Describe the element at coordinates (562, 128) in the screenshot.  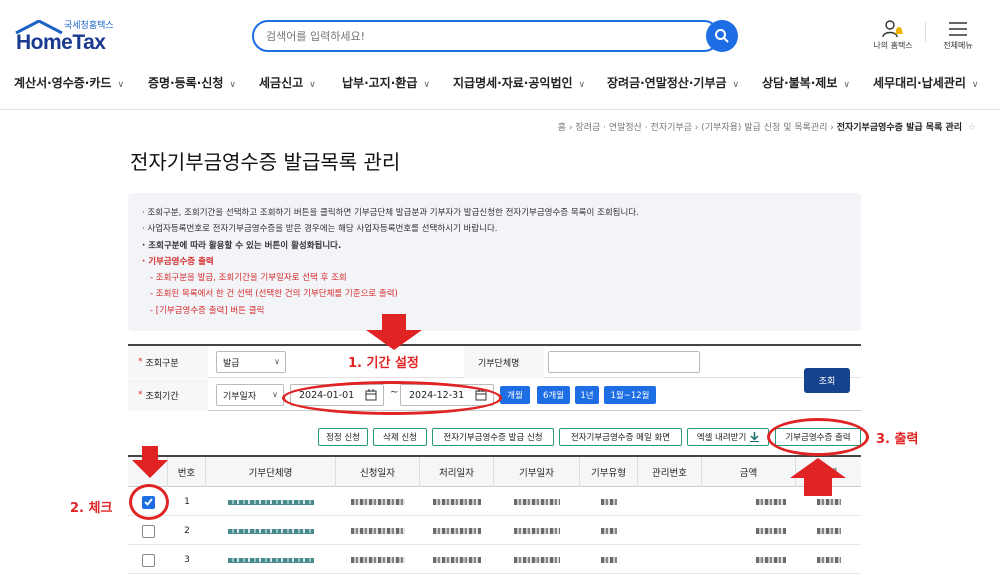
I see `breadcrumb-home: 홈` at that location.